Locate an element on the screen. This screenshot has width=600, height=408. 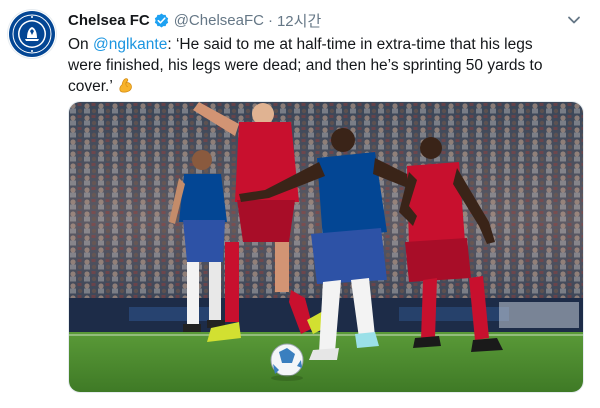
account-handle: @ChelseaFC is located at coordinates (219, 20).